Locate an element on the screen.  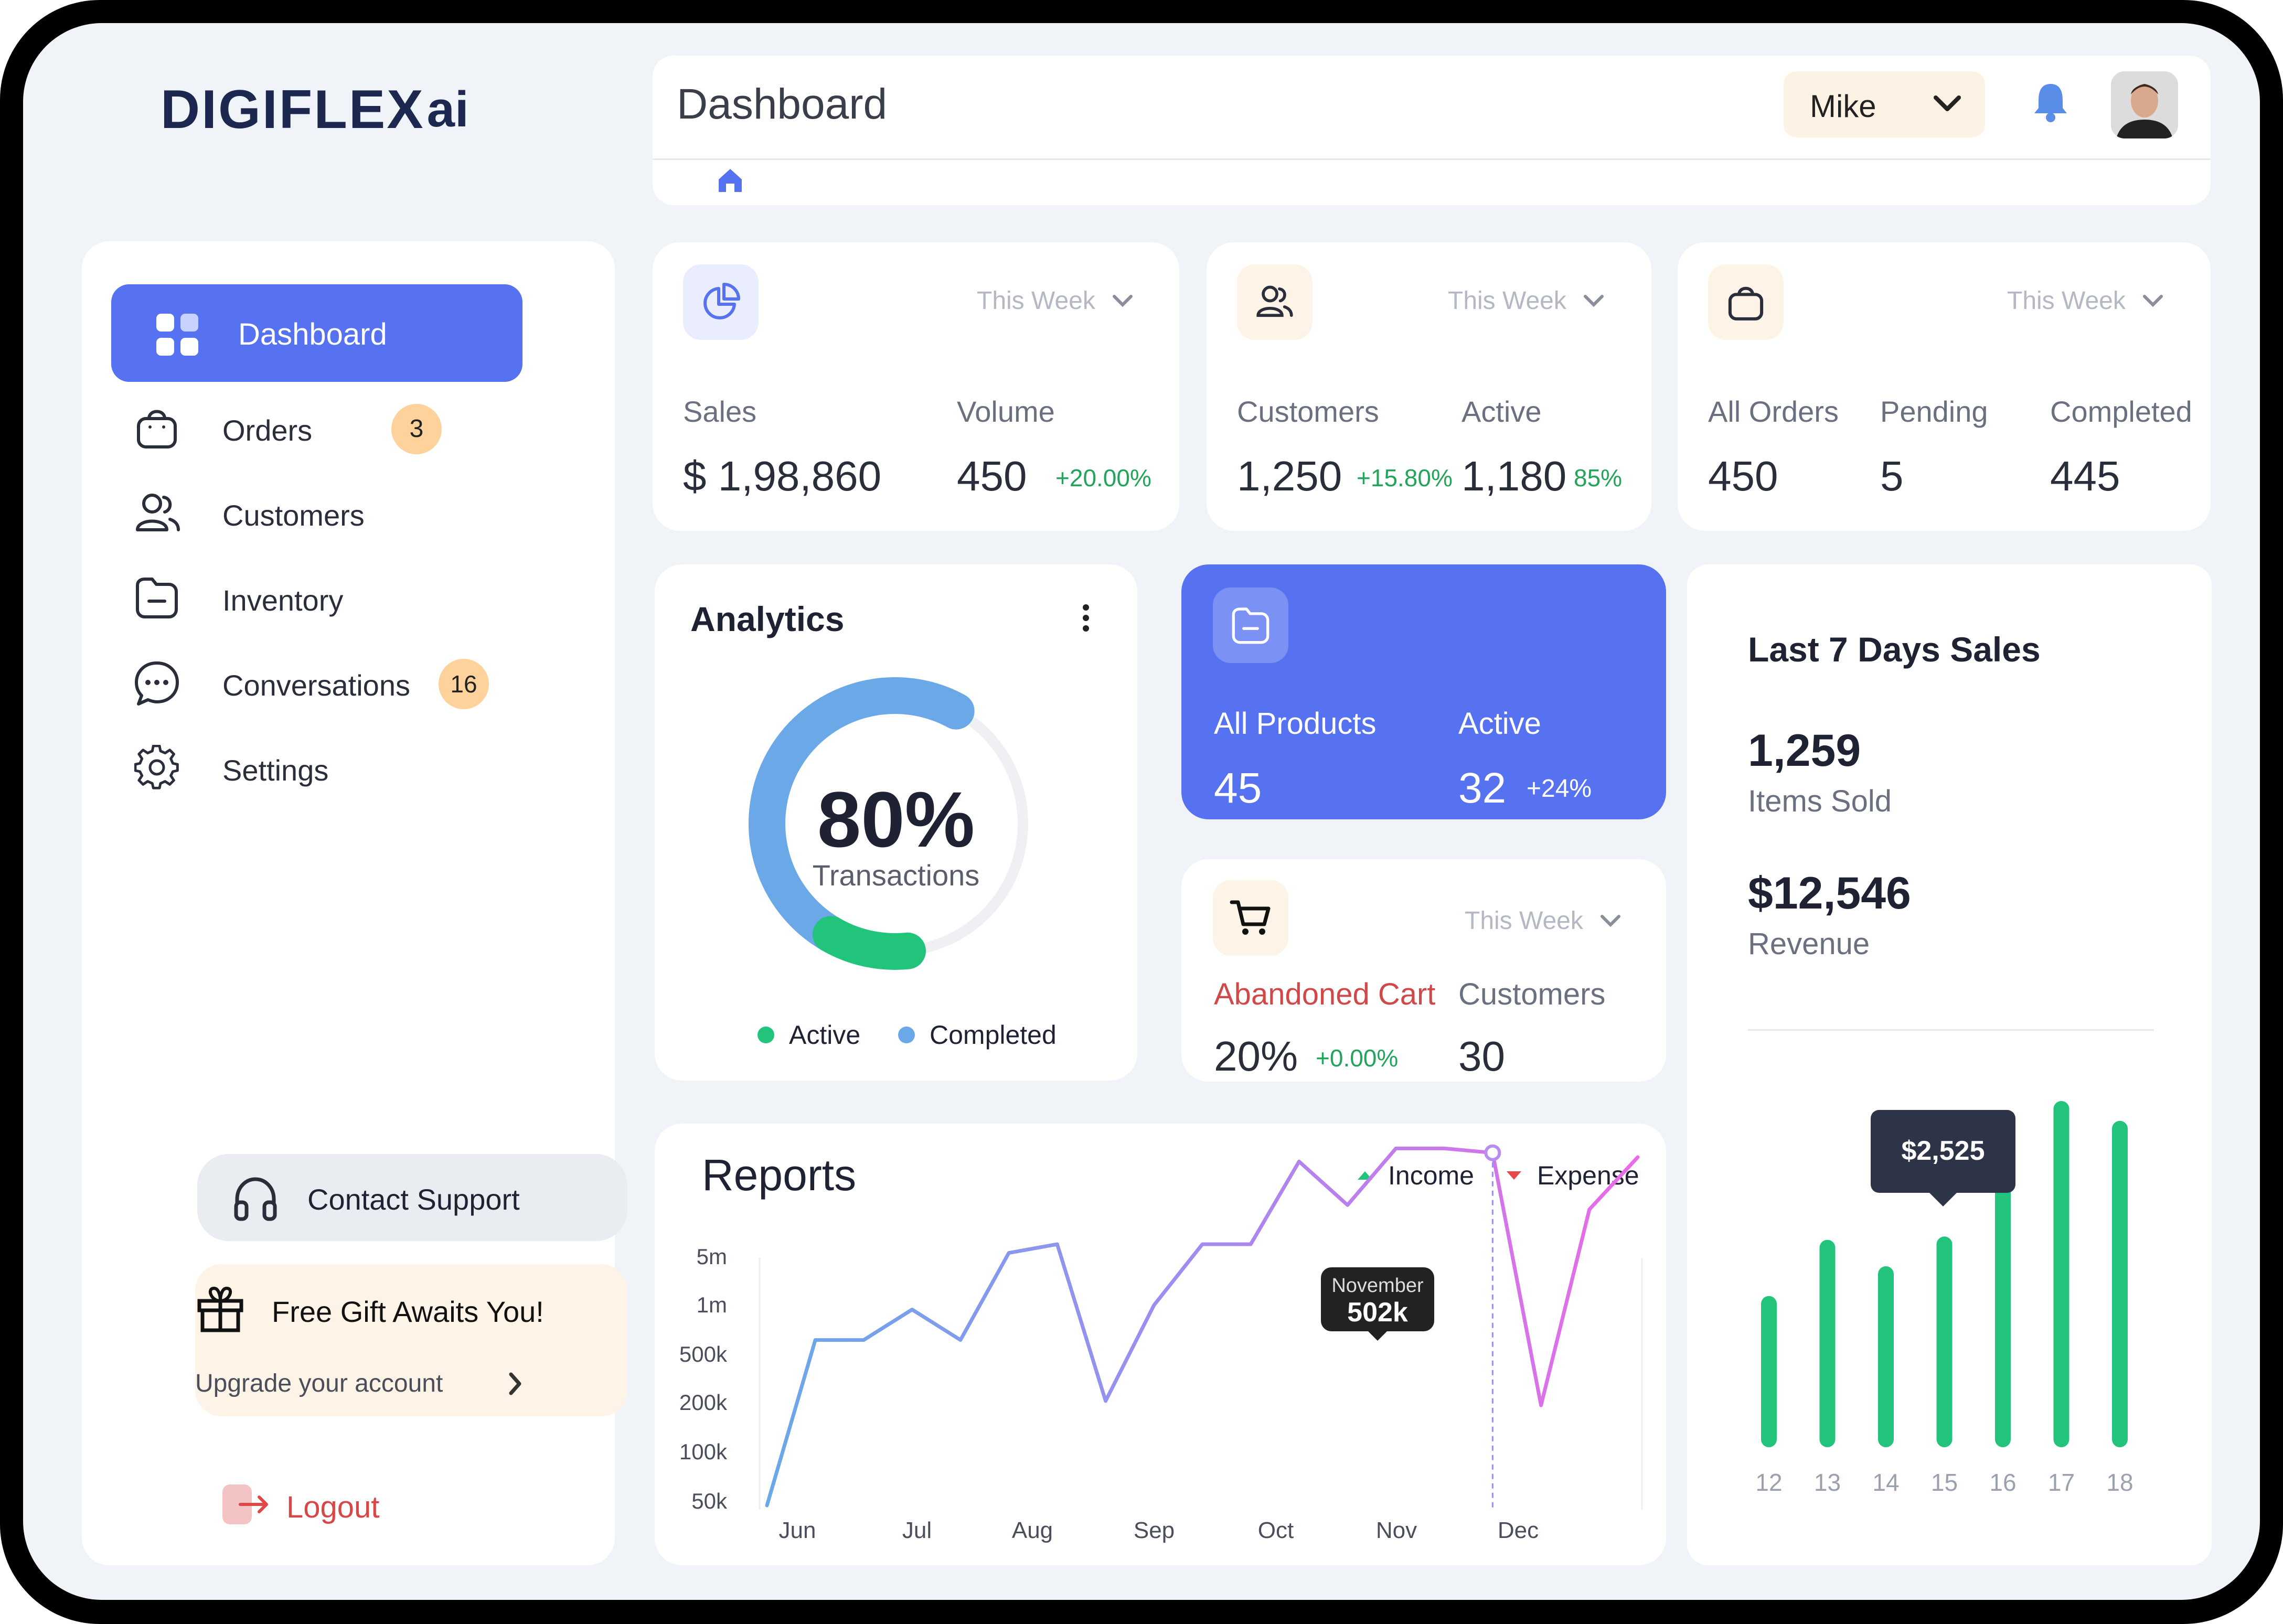
stat-value: 5 is located at coordinates (1892, 476).